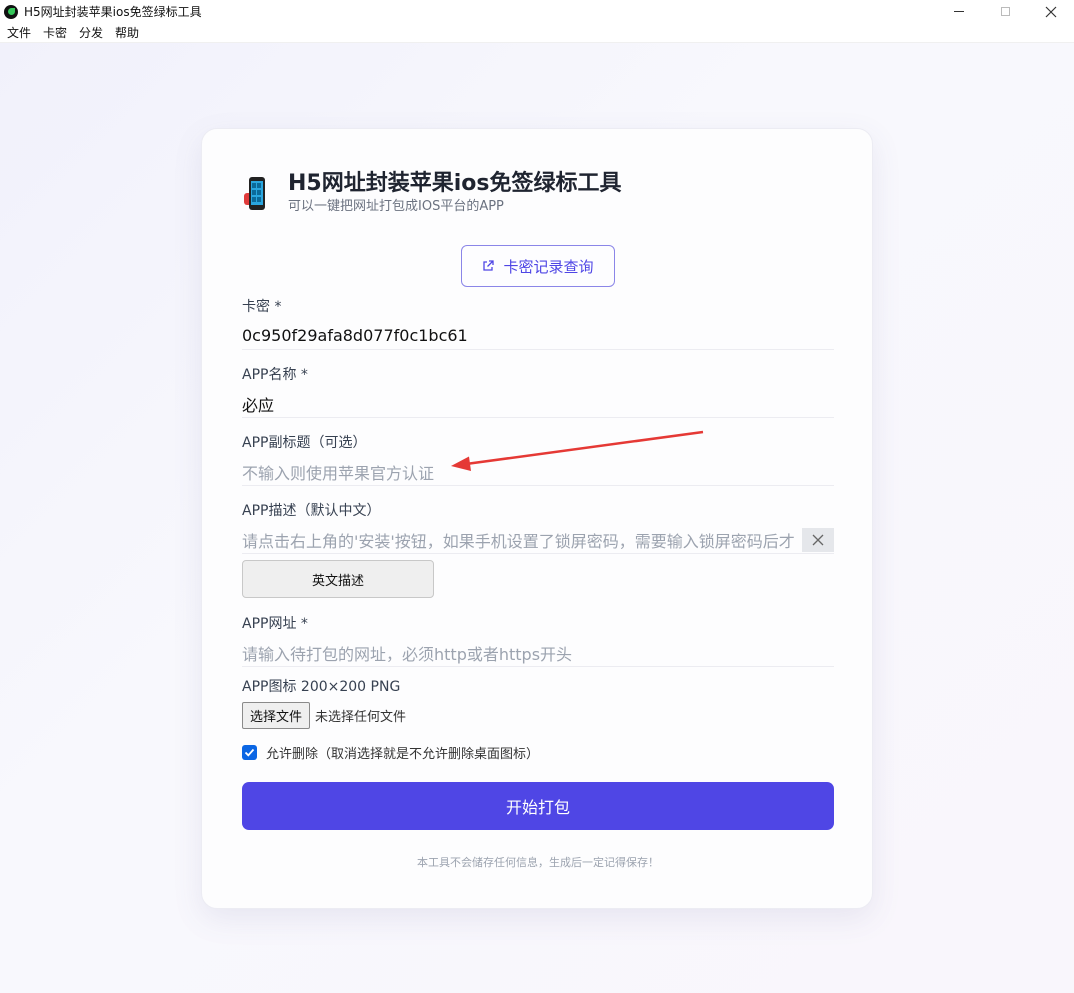  I want to click on app-subtitle-input: 不输入则使用苹果官方认证, so click(538, 472).